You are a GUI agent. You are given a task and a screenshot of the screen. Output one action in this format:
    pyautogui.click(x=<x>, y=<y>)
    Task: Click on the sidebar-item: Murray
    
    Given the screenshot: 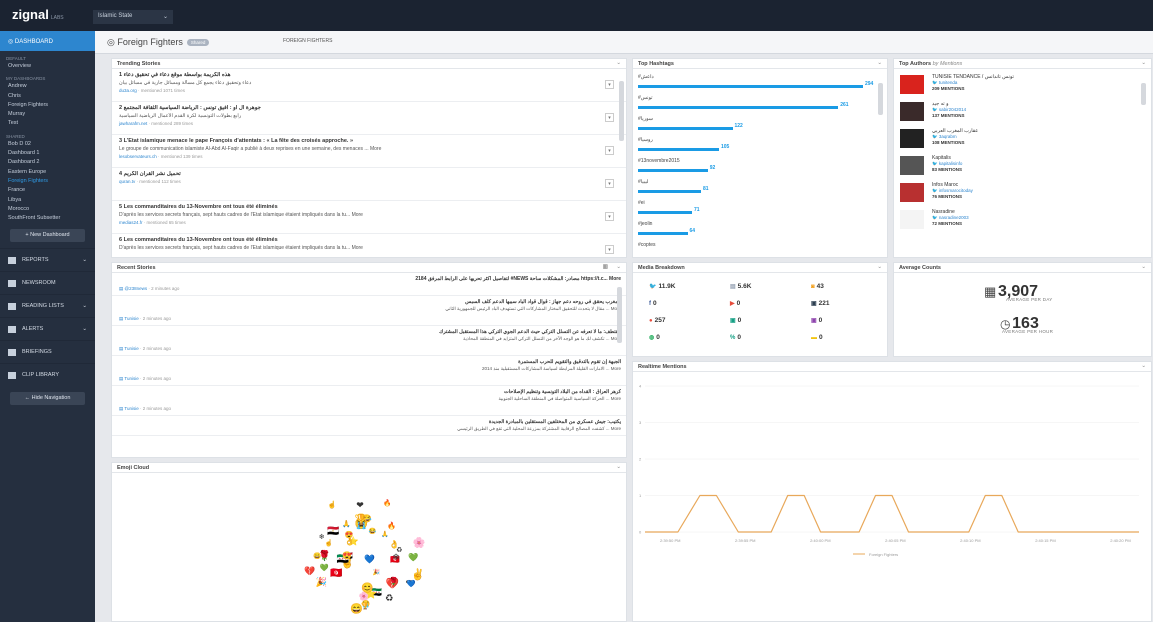 What is the action you would take?
    pyautogui.click(x=47, y=114)
    